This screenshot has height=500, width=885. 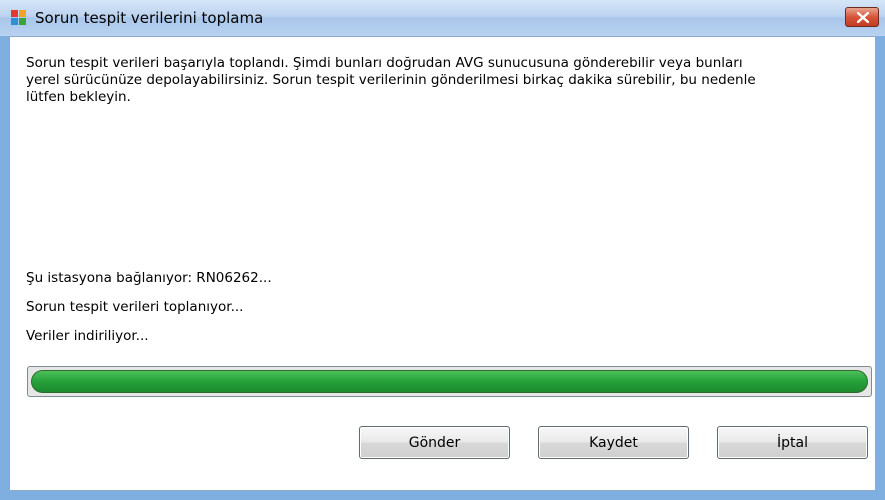 I want to click on save-button: Kaydet, so click(x=613, y=442).